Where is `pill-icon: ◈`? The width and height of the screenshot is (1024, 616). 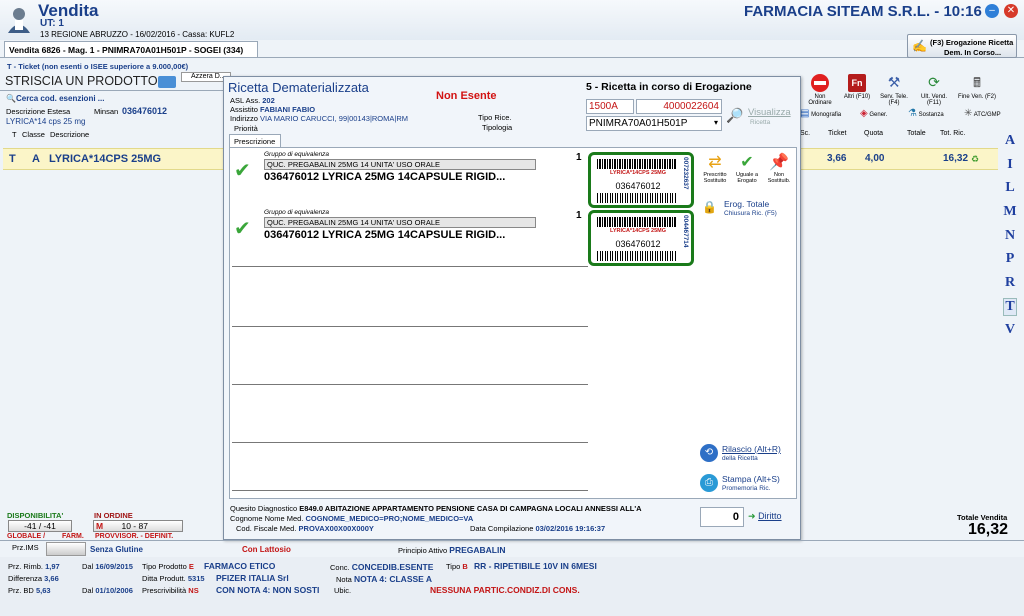 pill-icon: ◈ is located at coordinates (864, 113).